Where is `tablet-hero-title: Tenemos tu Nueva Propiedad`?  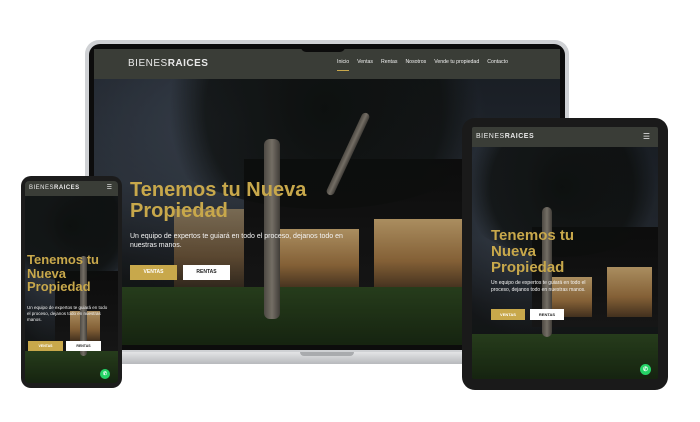 tablet-hero-title: Tenemos tu Nueva Propiedad is located at coordinates (533, 251).